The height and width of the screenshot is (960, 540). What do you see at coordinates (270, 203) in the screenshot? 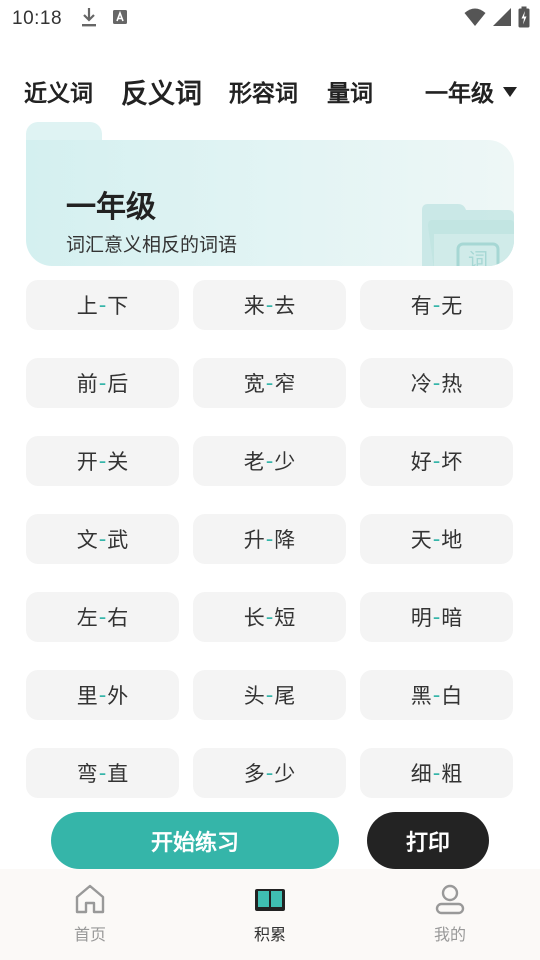
I see `banner-body: 一年级 词汇意义相反的词语 词` at bounding box center [270, 203].